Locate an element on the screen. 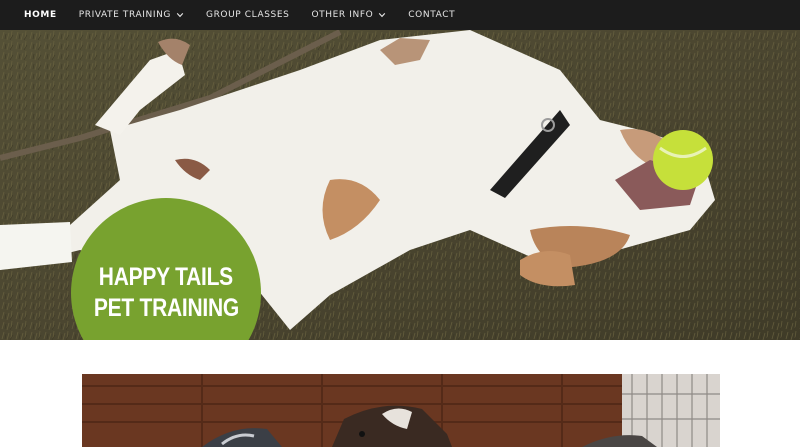  nav-item-label: GROUP CLASSES is located at coordinates (248, 15).